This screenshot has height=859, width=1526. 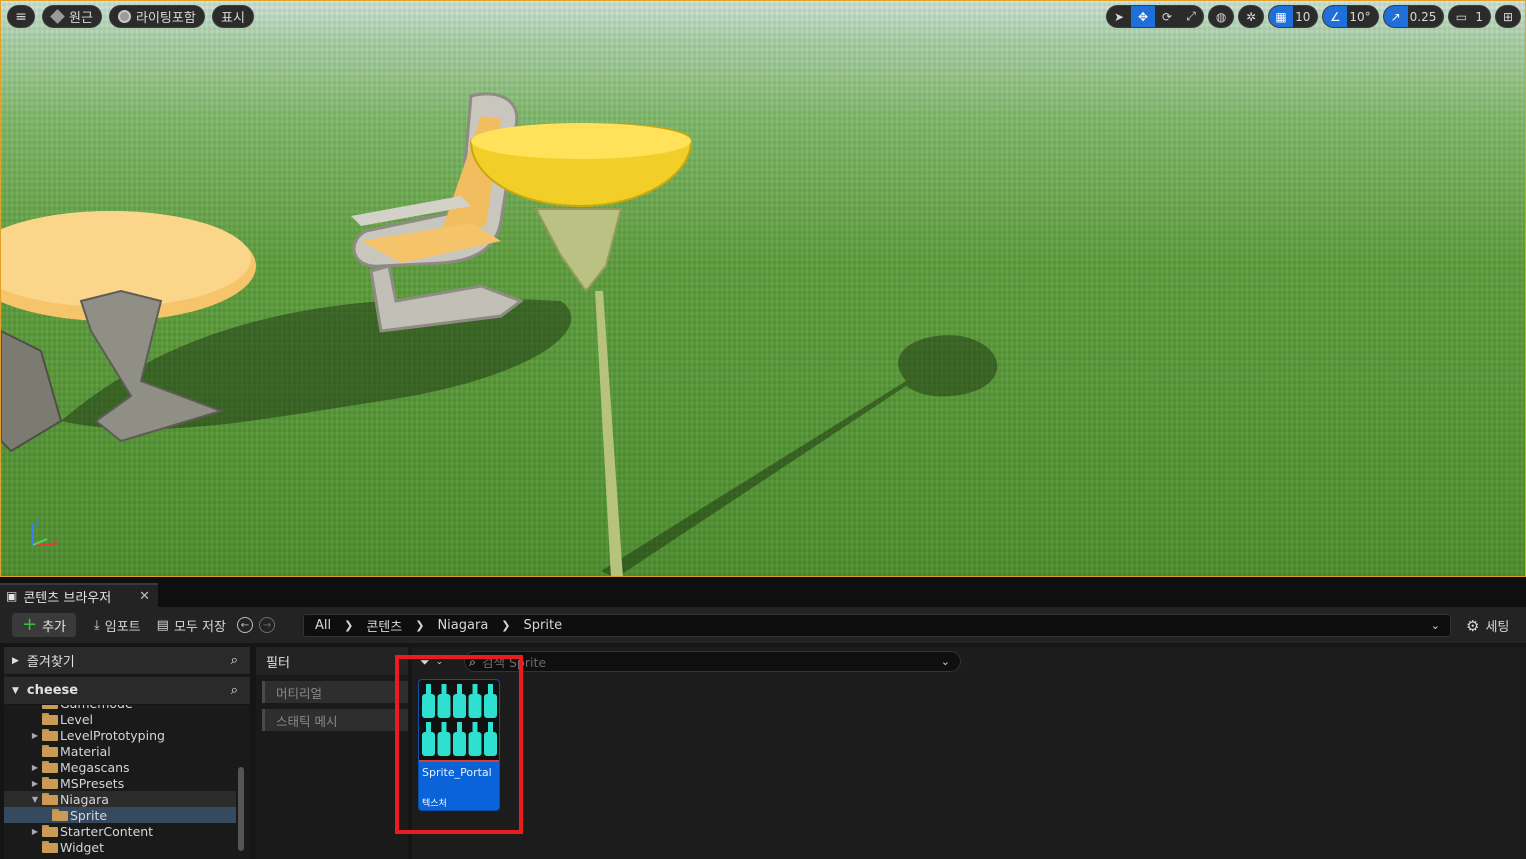 What do you see at coordinates (92, 783) in the screenshot?
I see `folder-label: MSPresets` at bounding box center [92, 783].